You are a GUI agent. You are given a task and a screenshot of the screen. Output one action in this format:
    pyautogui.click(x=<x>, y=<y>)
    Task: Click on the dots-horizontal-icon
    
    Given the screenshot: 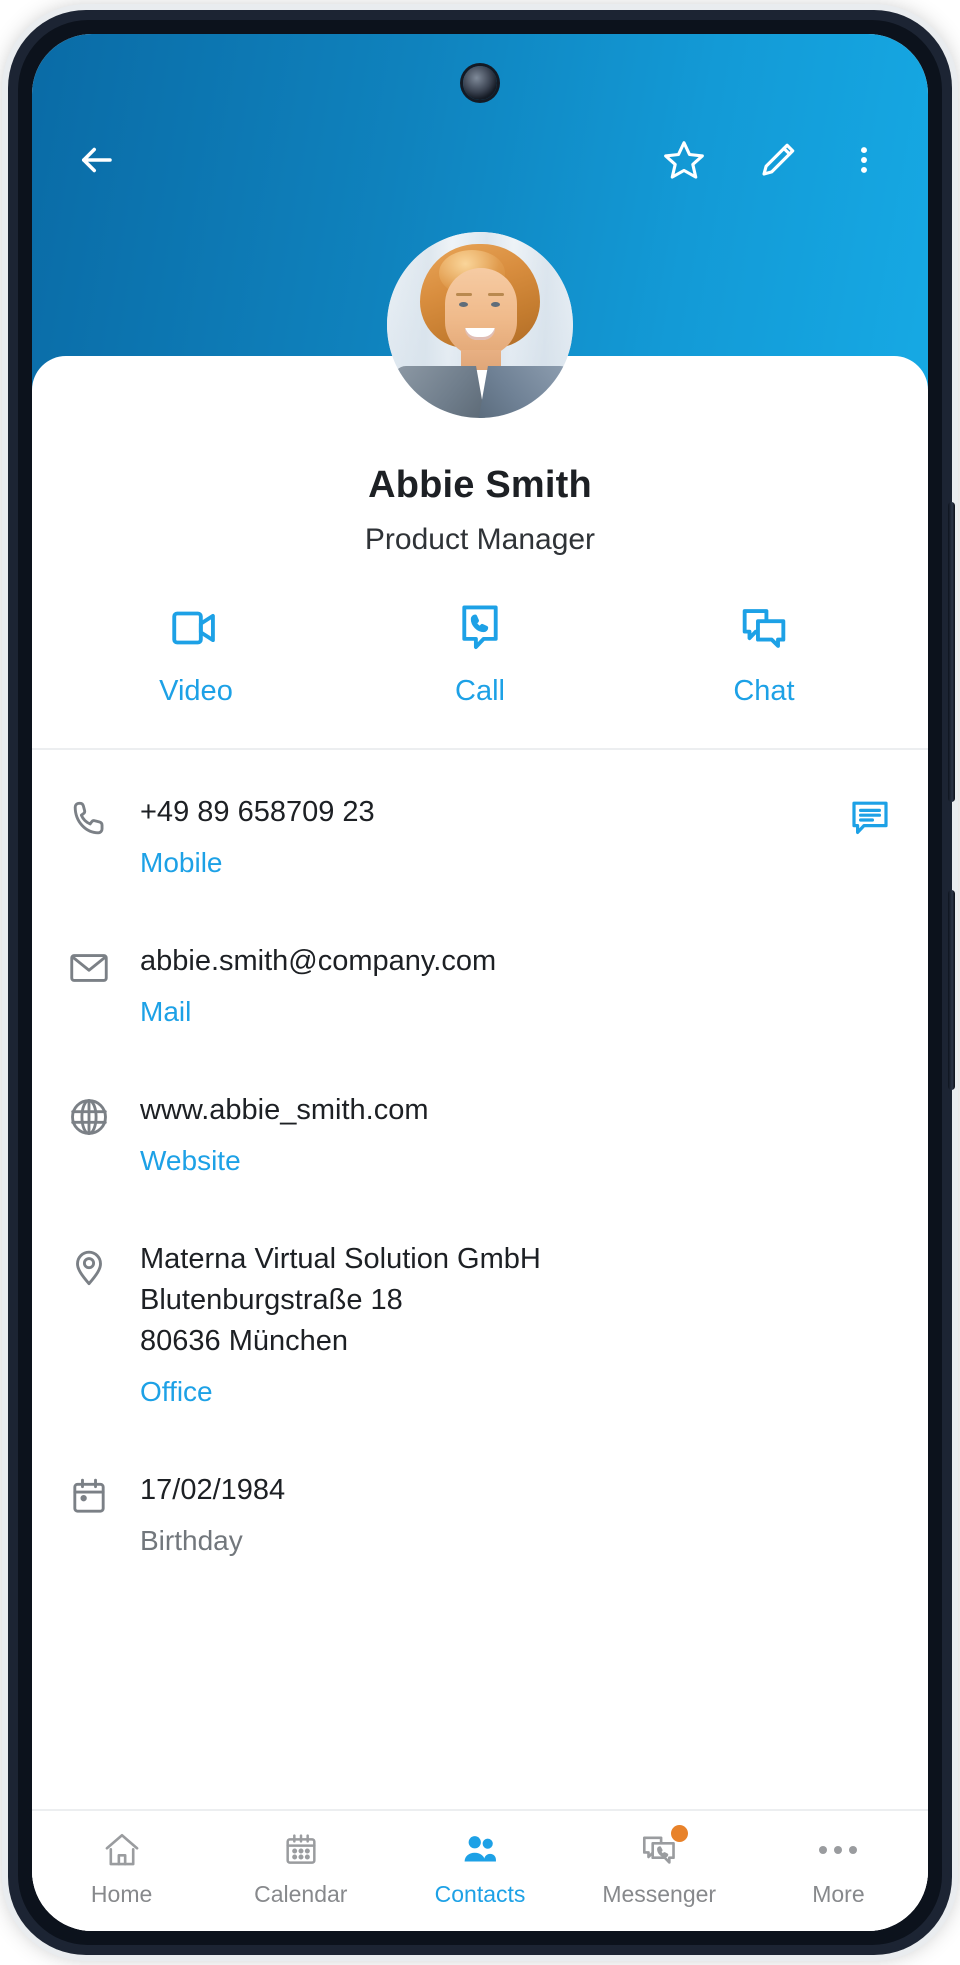 What is the action you would take?
    pyautogui.click(x=838, y=1850)
    